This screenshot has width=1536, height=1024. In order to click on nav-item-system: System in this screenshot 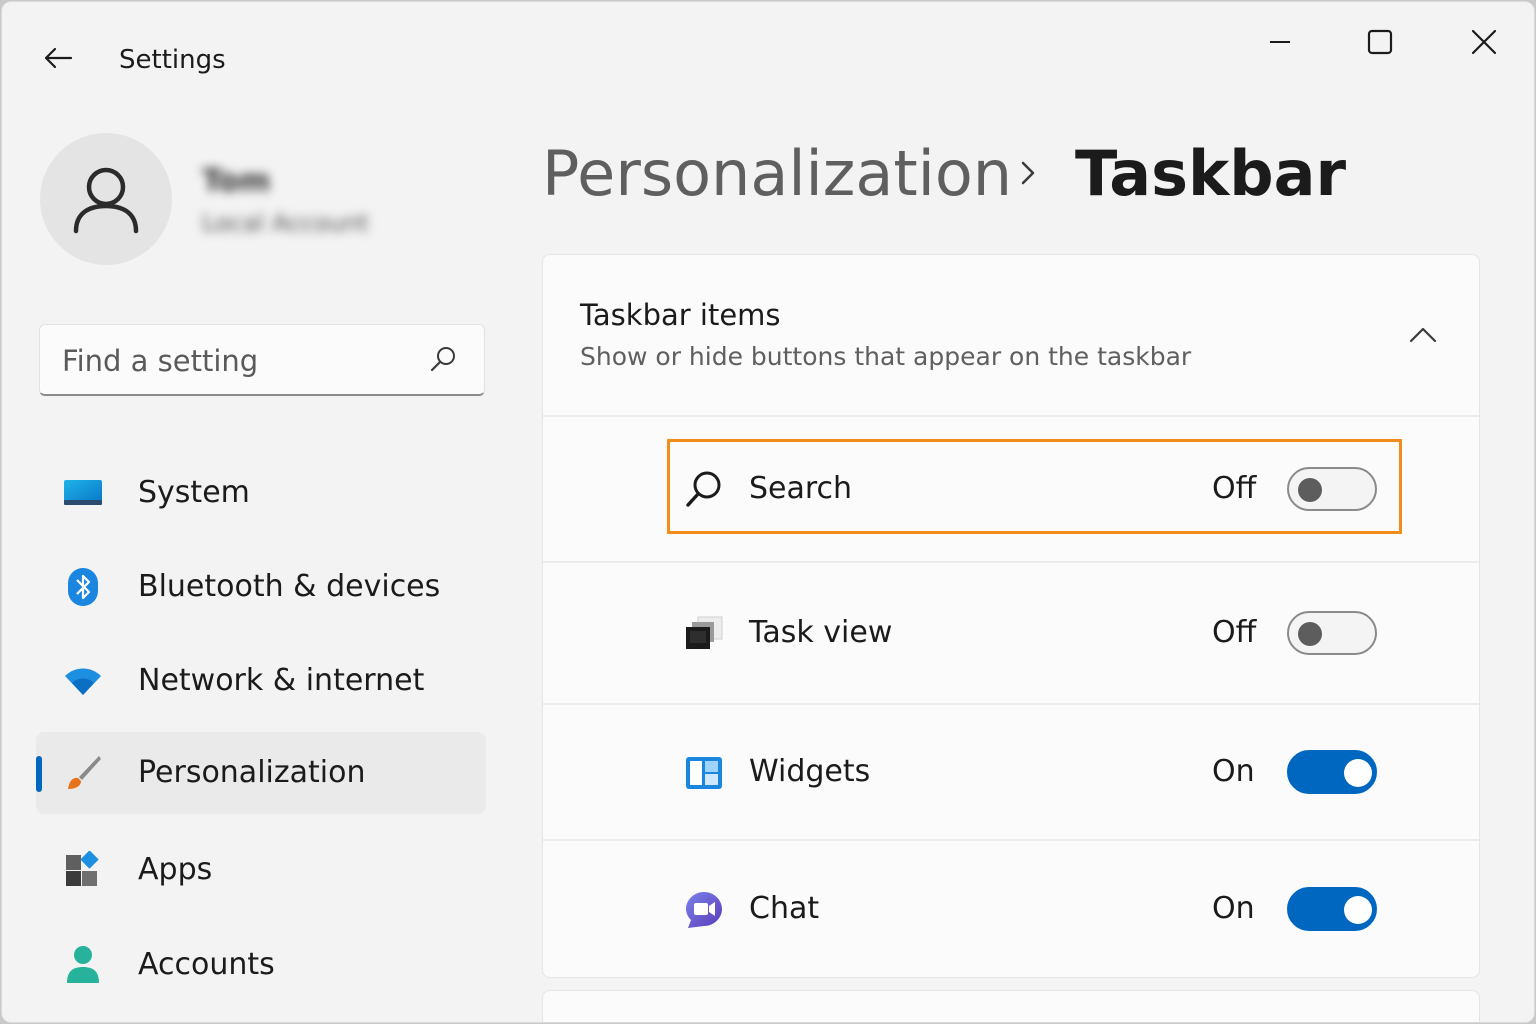, I will do `click(261, 493)`.